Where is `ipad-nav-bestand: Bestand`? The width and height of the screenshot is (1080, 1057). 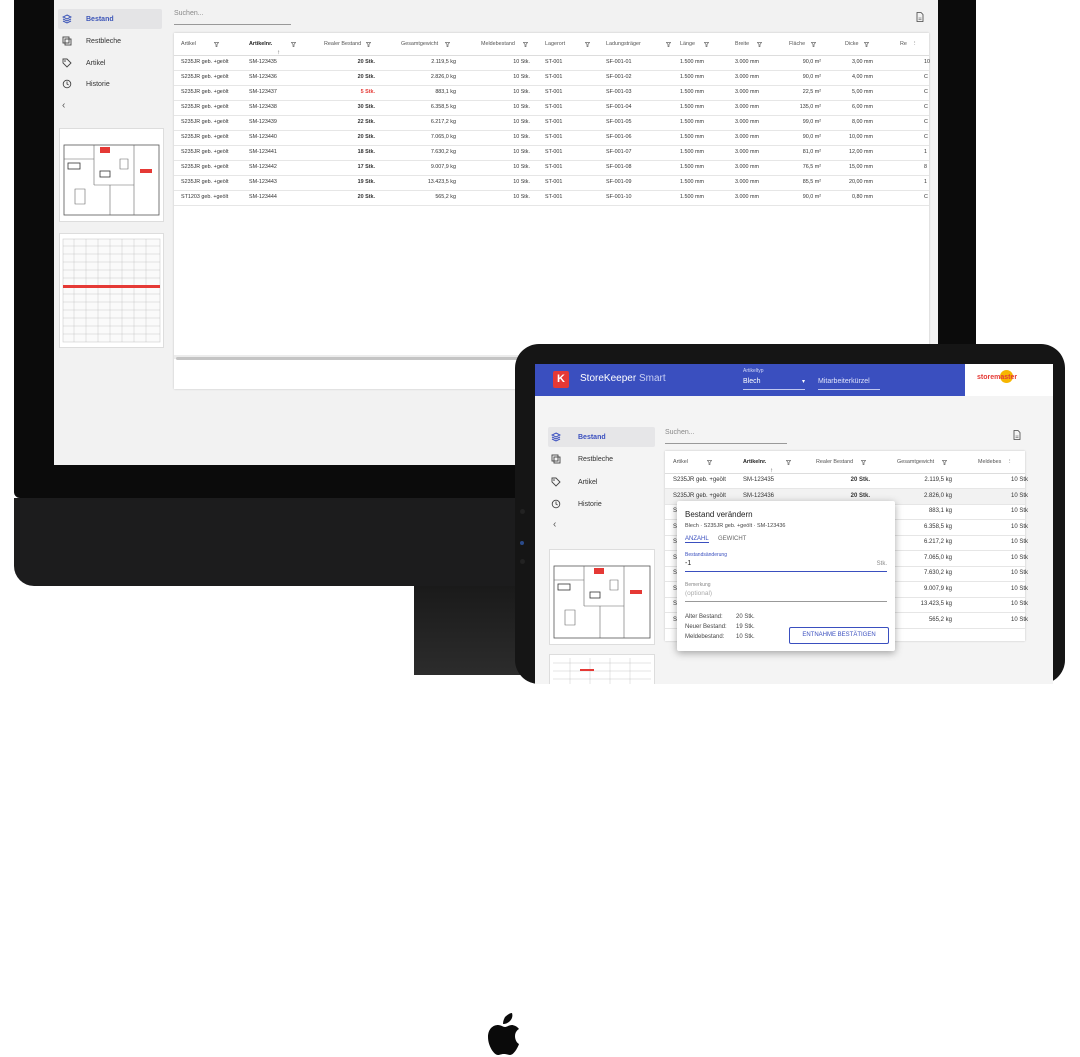 ipad-nav-bestand: Bestand is located at coordinates (601, 437).